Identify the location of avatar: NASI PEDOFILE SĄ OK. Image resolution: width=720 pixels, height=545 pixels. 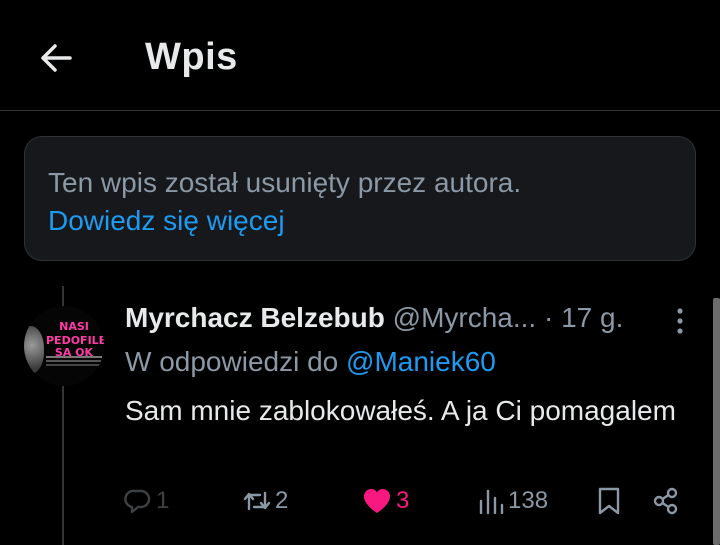
(64, 346).